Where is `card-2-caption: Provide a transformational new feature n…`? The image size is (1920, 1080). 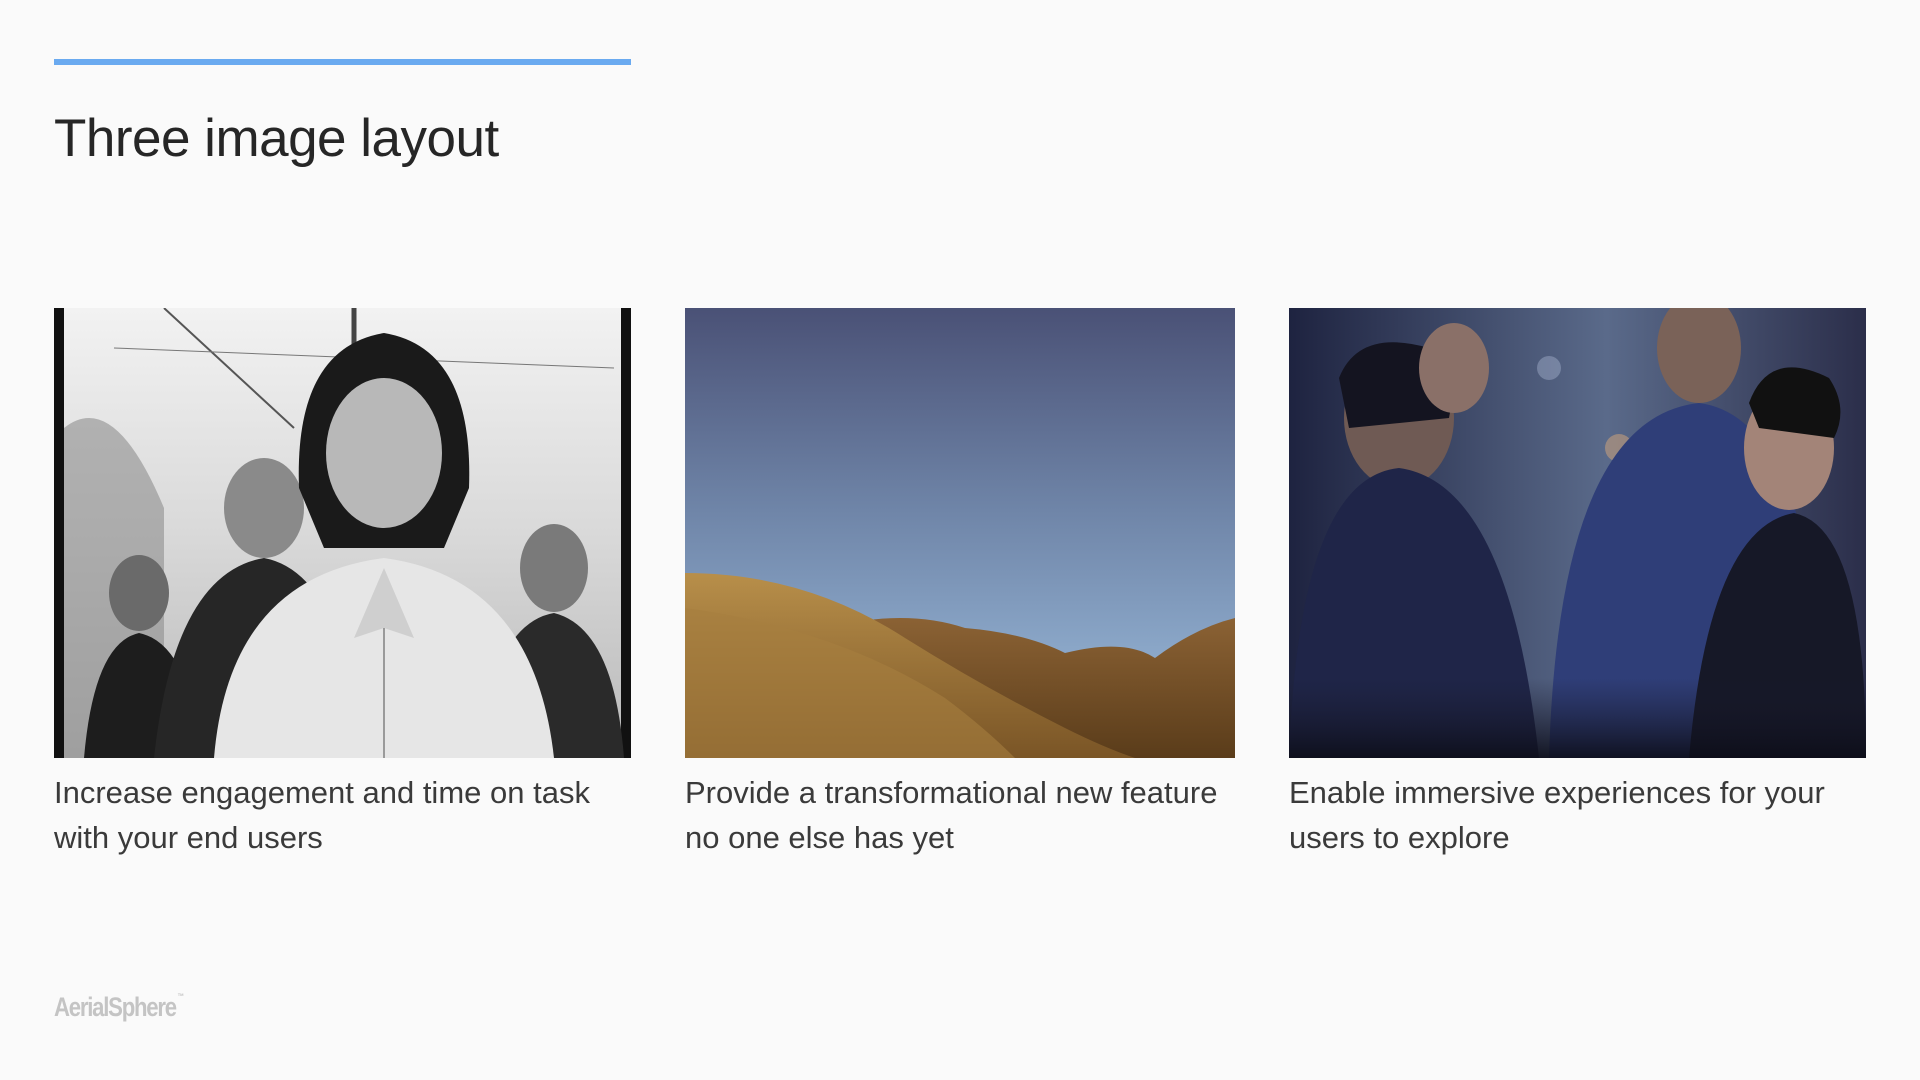
card-2-caption: Provide a transformational new feature n… is located at coordinates (951, 815).